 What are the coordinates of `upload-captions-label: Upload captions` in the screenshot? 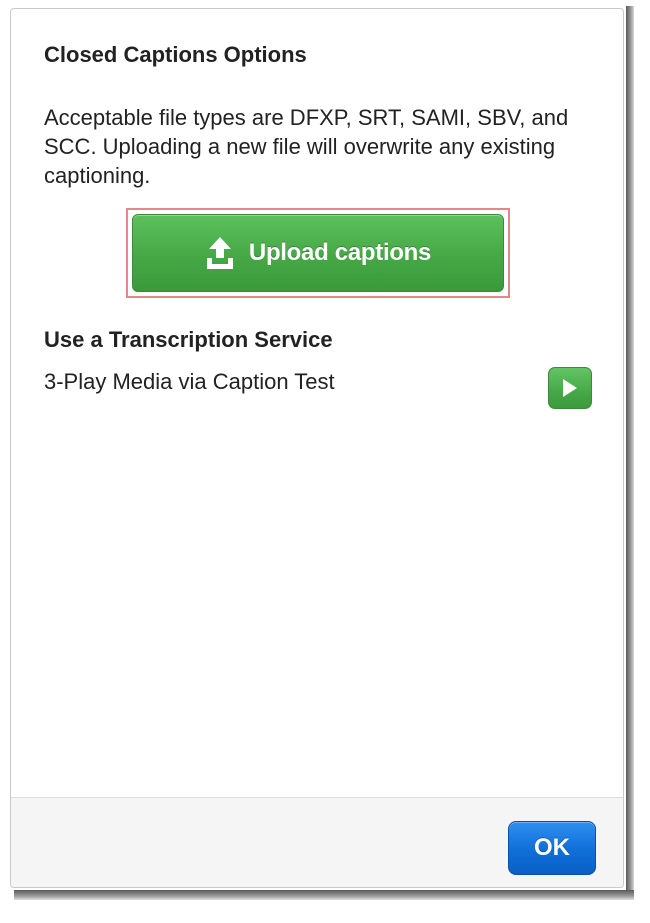 It's located at (340, 252).